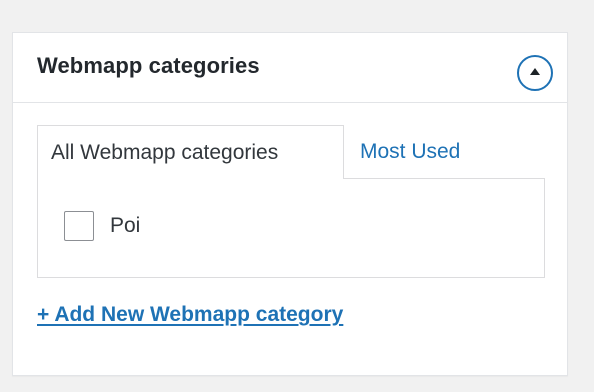  What do you see at coordinates (125, 226) in the screenshot?
I see `category-label-poi: Poi` at bounding box center [125, 226].